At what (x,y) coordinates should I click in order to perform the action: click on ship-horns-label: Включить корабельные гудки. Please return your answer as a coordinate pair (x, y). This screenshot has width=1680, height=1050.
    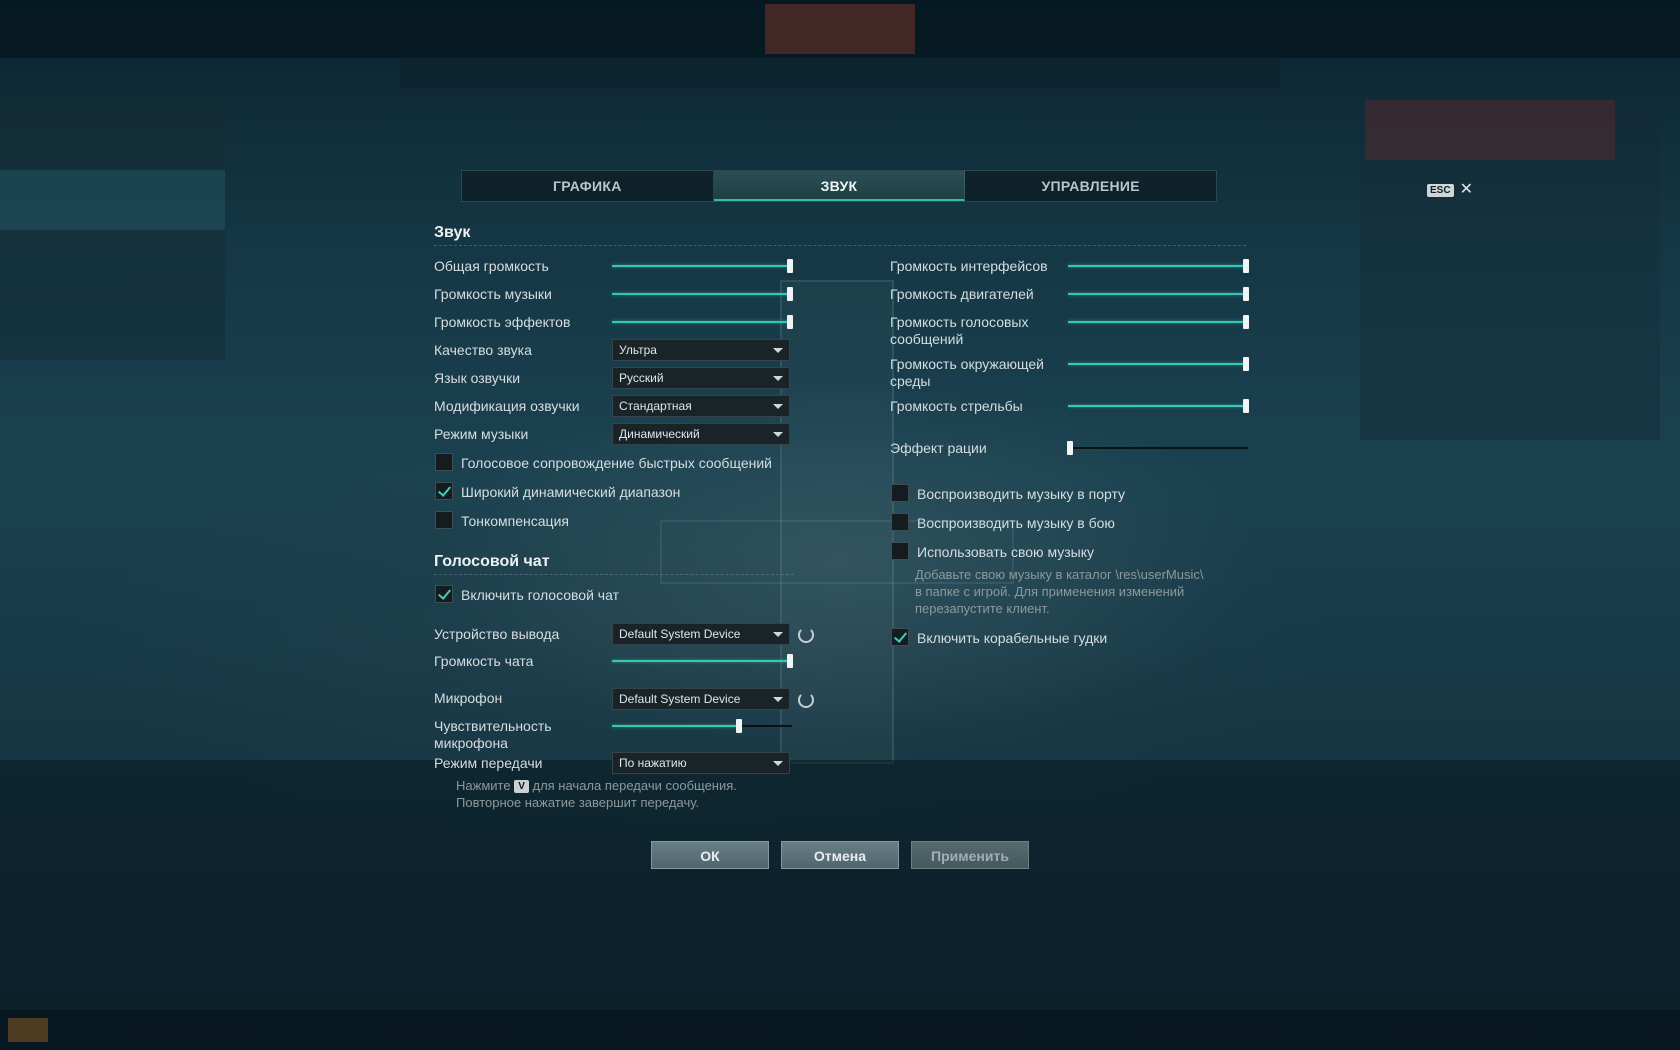
    Looking at the image, I should click on (1012, 638).